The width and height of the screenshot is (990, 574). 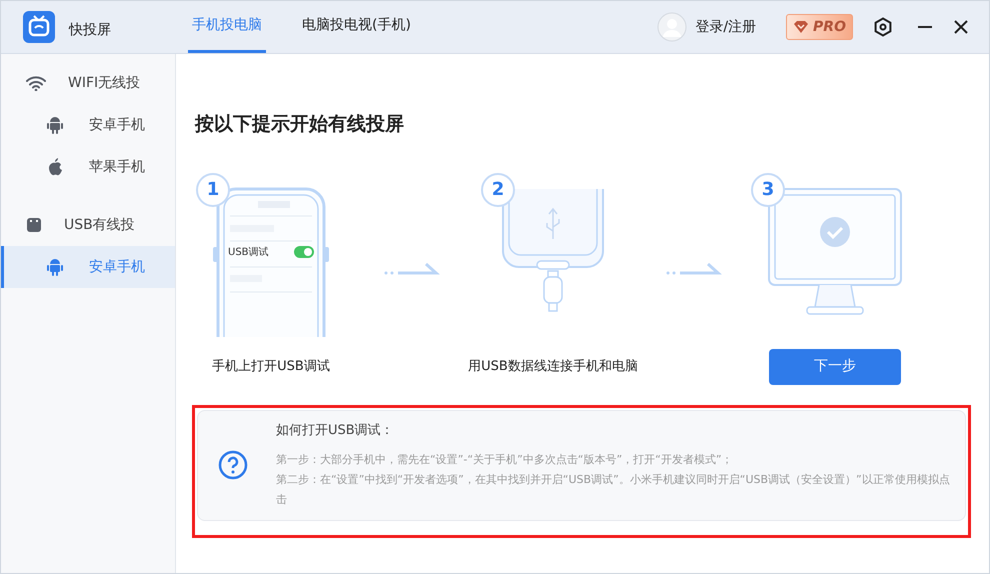 What do you see at coordinates (39, 27) in the screenshot?
I see `app-logo-icon` at bounding box center [39, 27].